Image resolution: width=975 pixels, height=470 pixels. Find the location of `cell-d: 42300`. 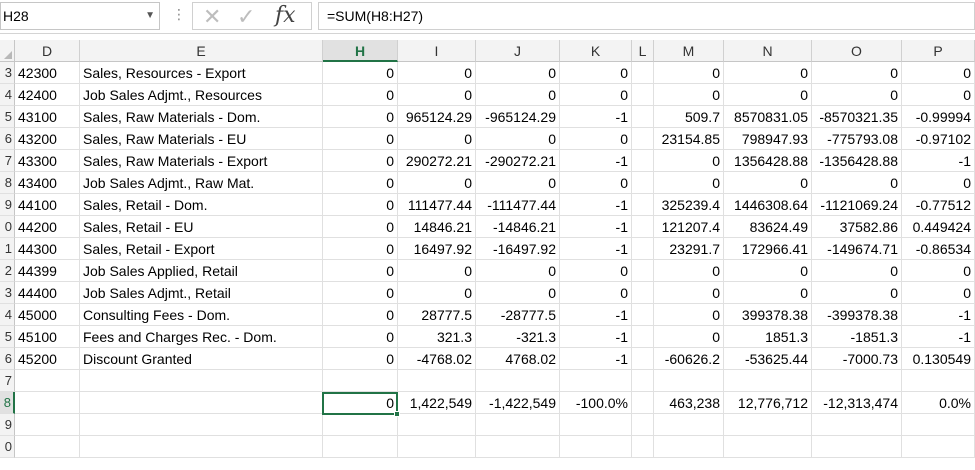

cell-d: 42300 is located at coordinates (47, 73).